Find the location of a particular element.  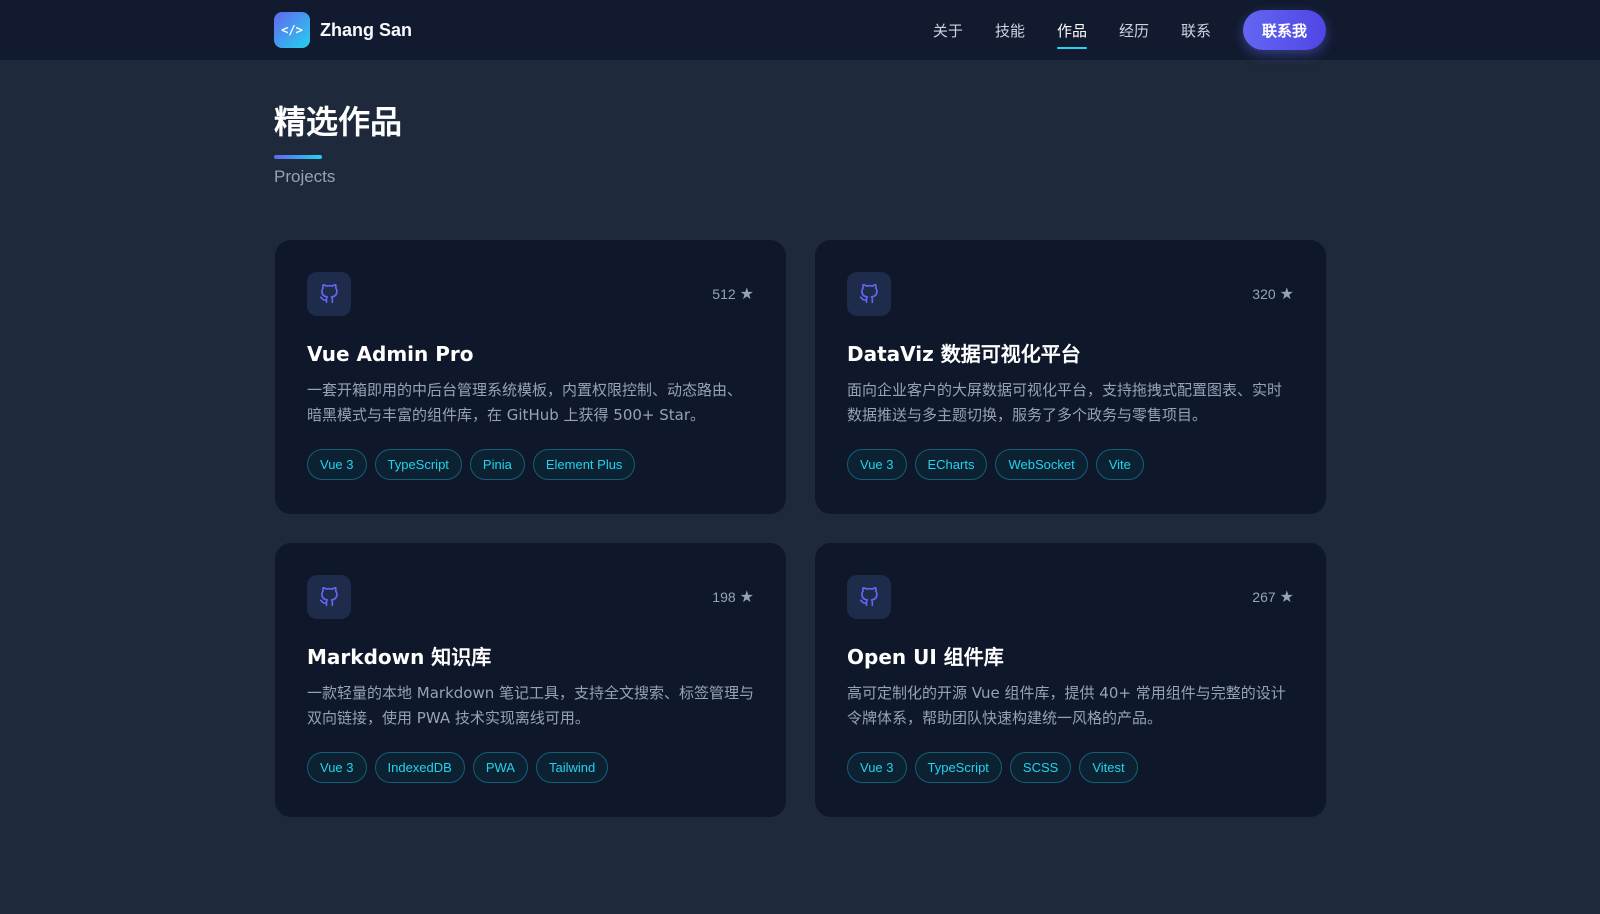

nav-link-projects: 作品 is located at coordinates (1071, 34).